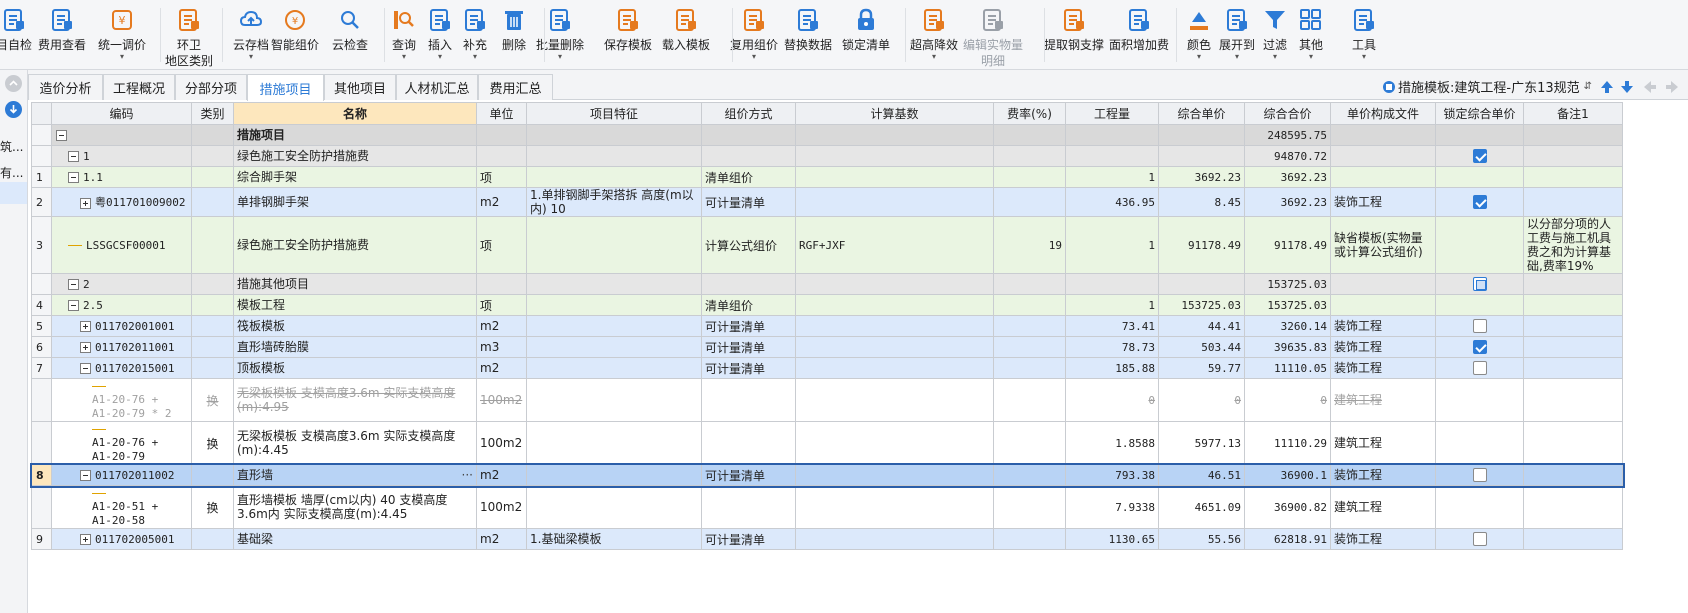  Describe the element at coordinates (121, 245) in the screenshot. I see `cell-code: LSSGCSF00001` at that location.